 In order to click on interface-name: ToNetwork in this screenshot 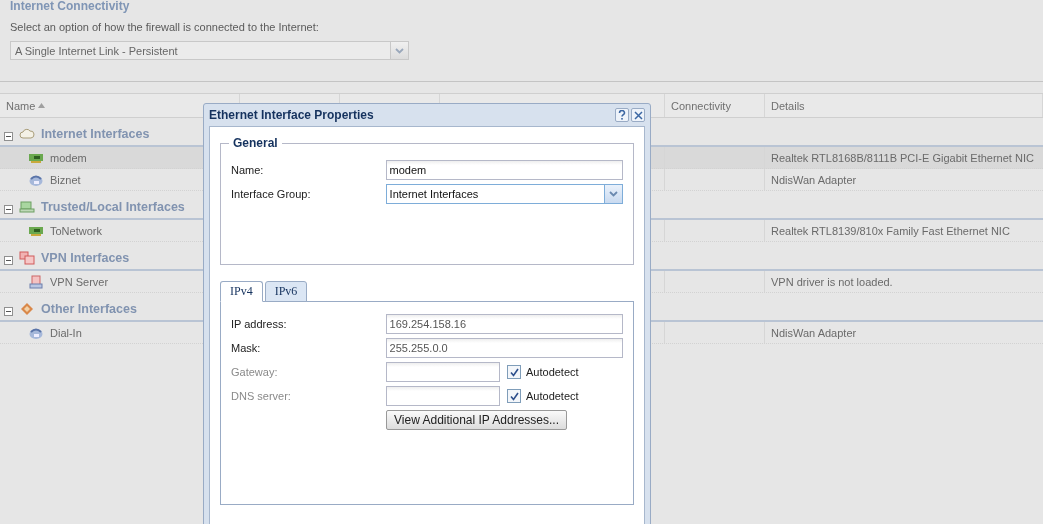, I will do `click(76, 230)`.